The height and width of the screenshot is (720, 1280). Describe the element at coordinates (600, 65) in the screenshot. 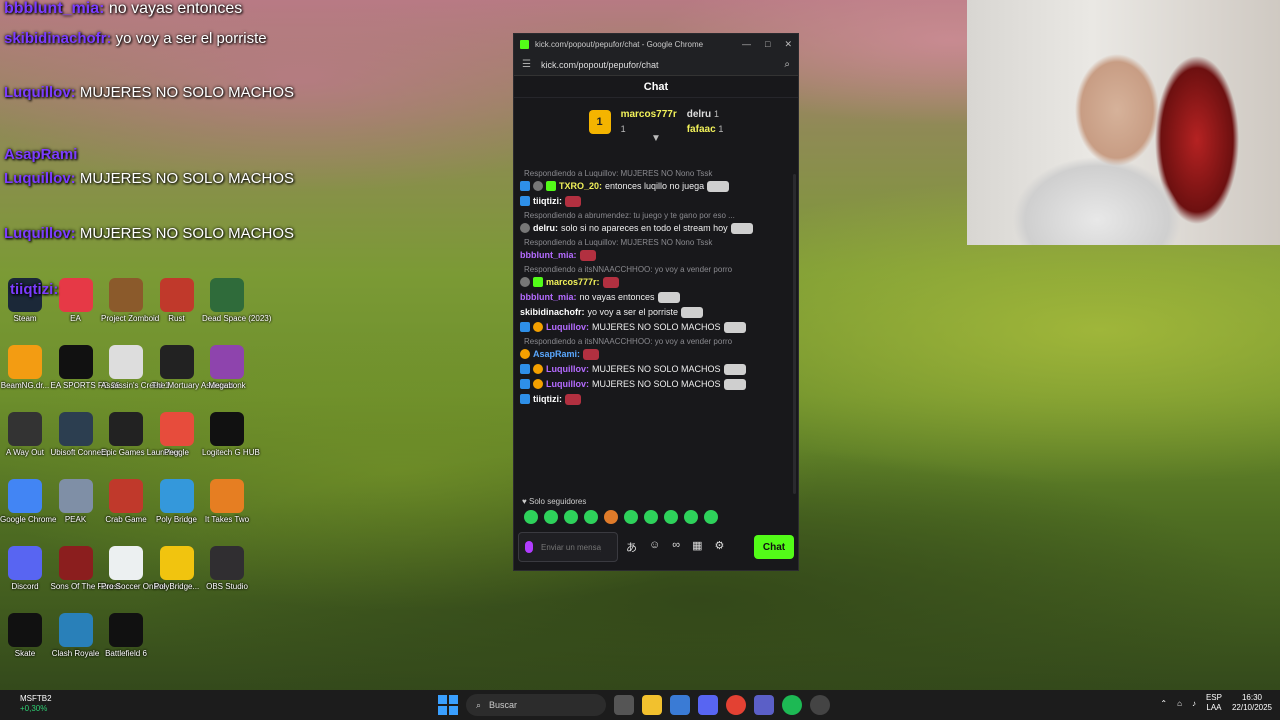

I see `url-text: kick.com/popout/pepufor/chat` at that location.